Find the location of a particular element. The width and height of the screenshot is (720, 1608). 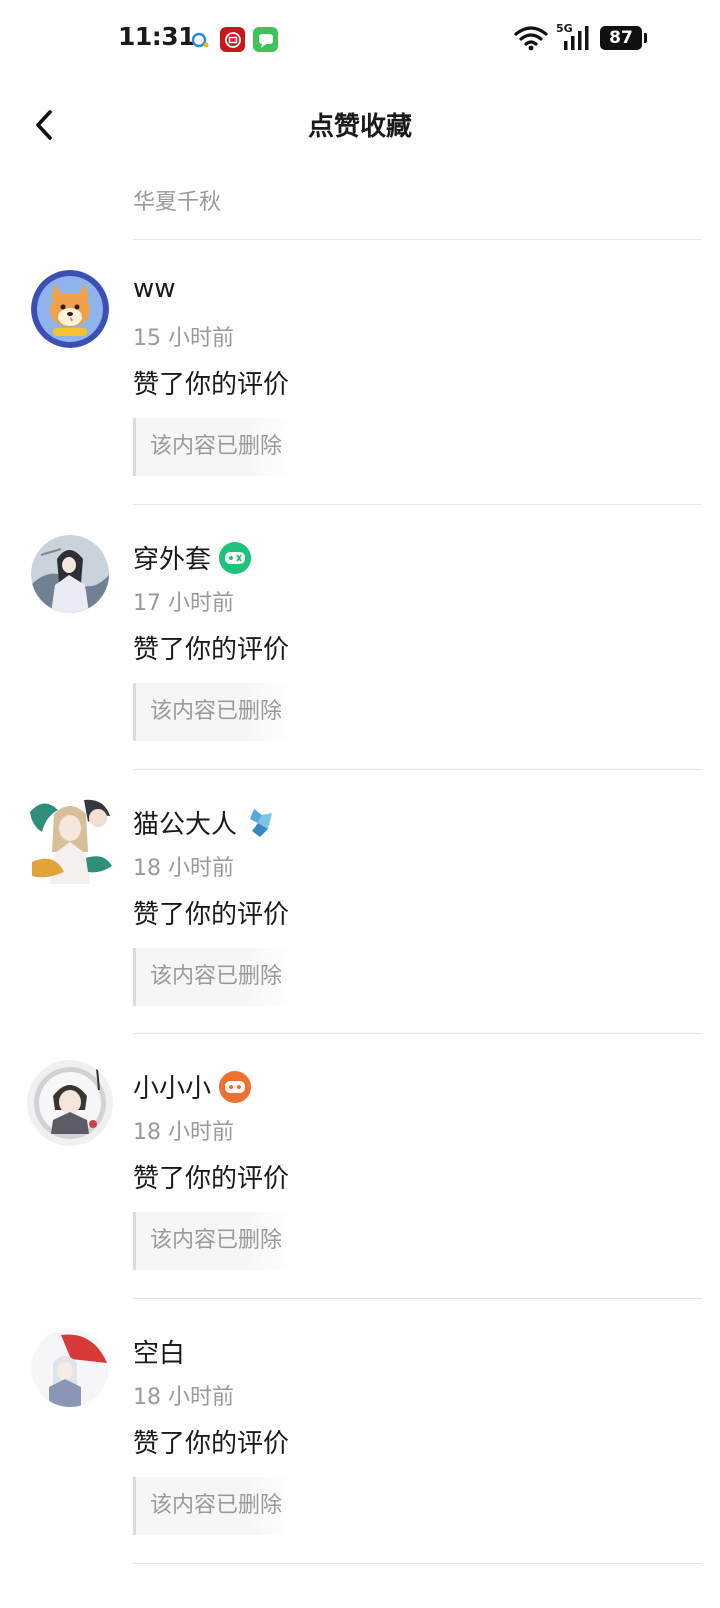

timestamp: 15 小时前 is located at coordinates (183, 338).